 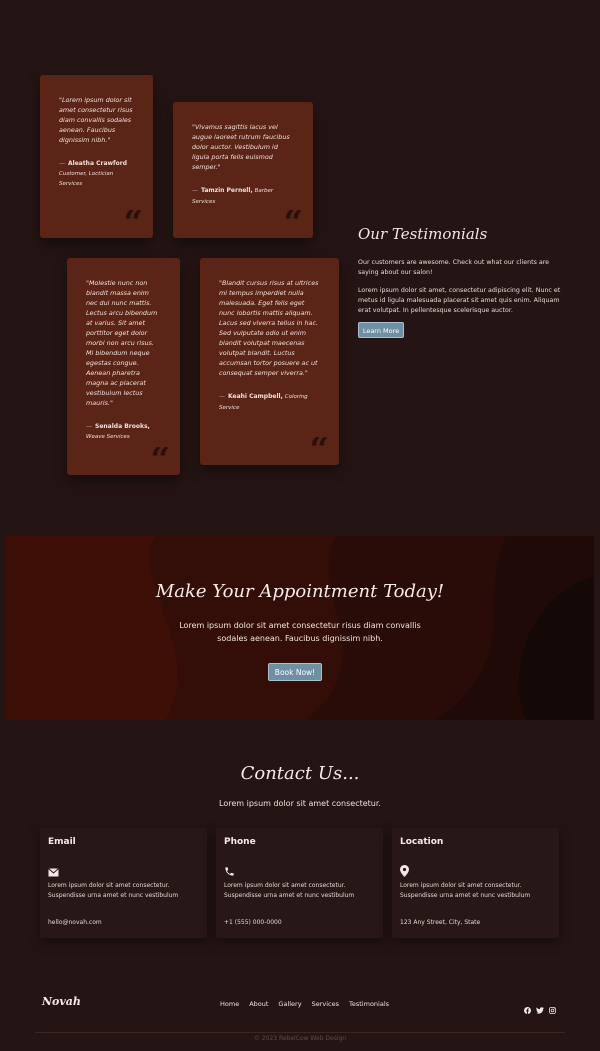 What do you see at coordinates (258, 1004) in the screenshot?
I see `nav-link-about: About` at bounding box center [258, 1004].